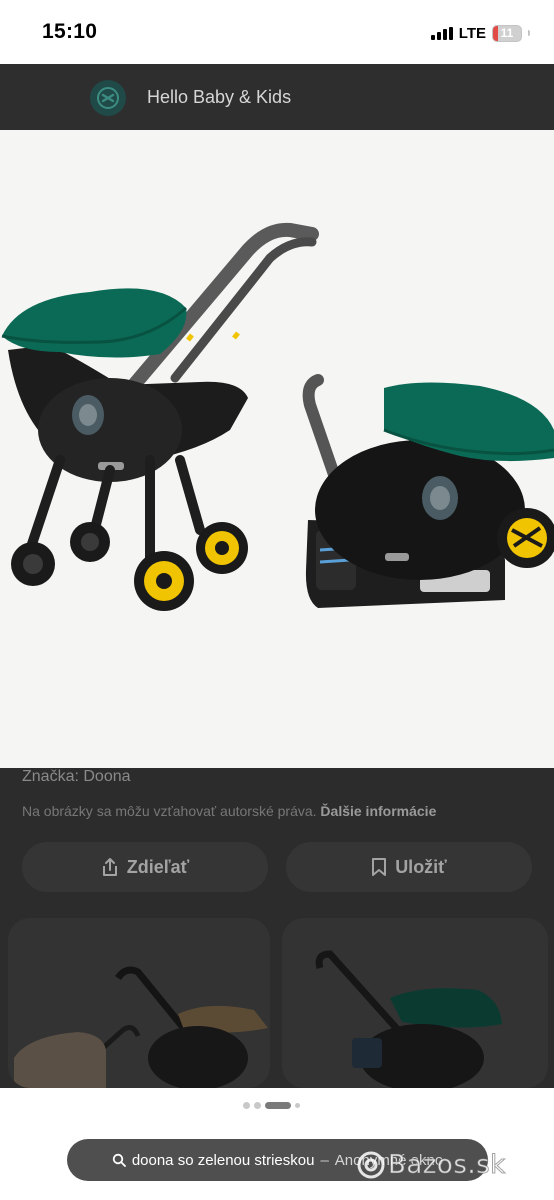  Describe the element at coordinates (76, 776) in the screenshot. I see `brand-line: Značka: Doona` at that location.